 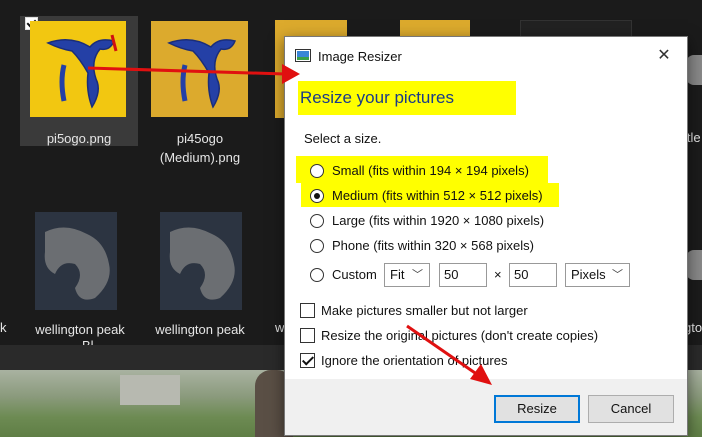 I want to click on fit-mode-value: Fit, so click(x=397, y=274).